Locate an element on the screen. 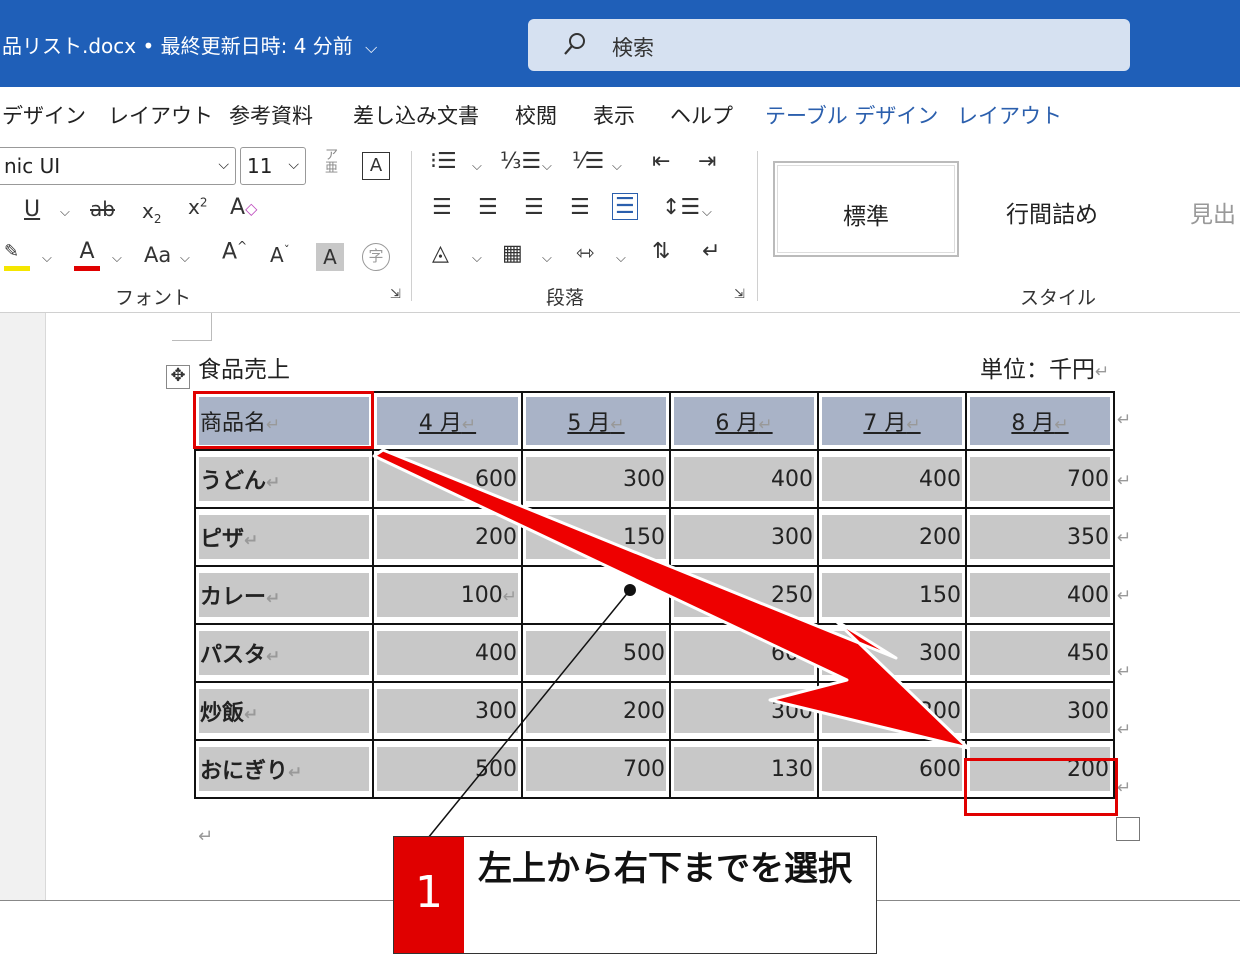 Image resolution: width=1240 pixels, height=971 pixels. header-cell-august: 8 月↵ is located at coordinates (1040, 421).